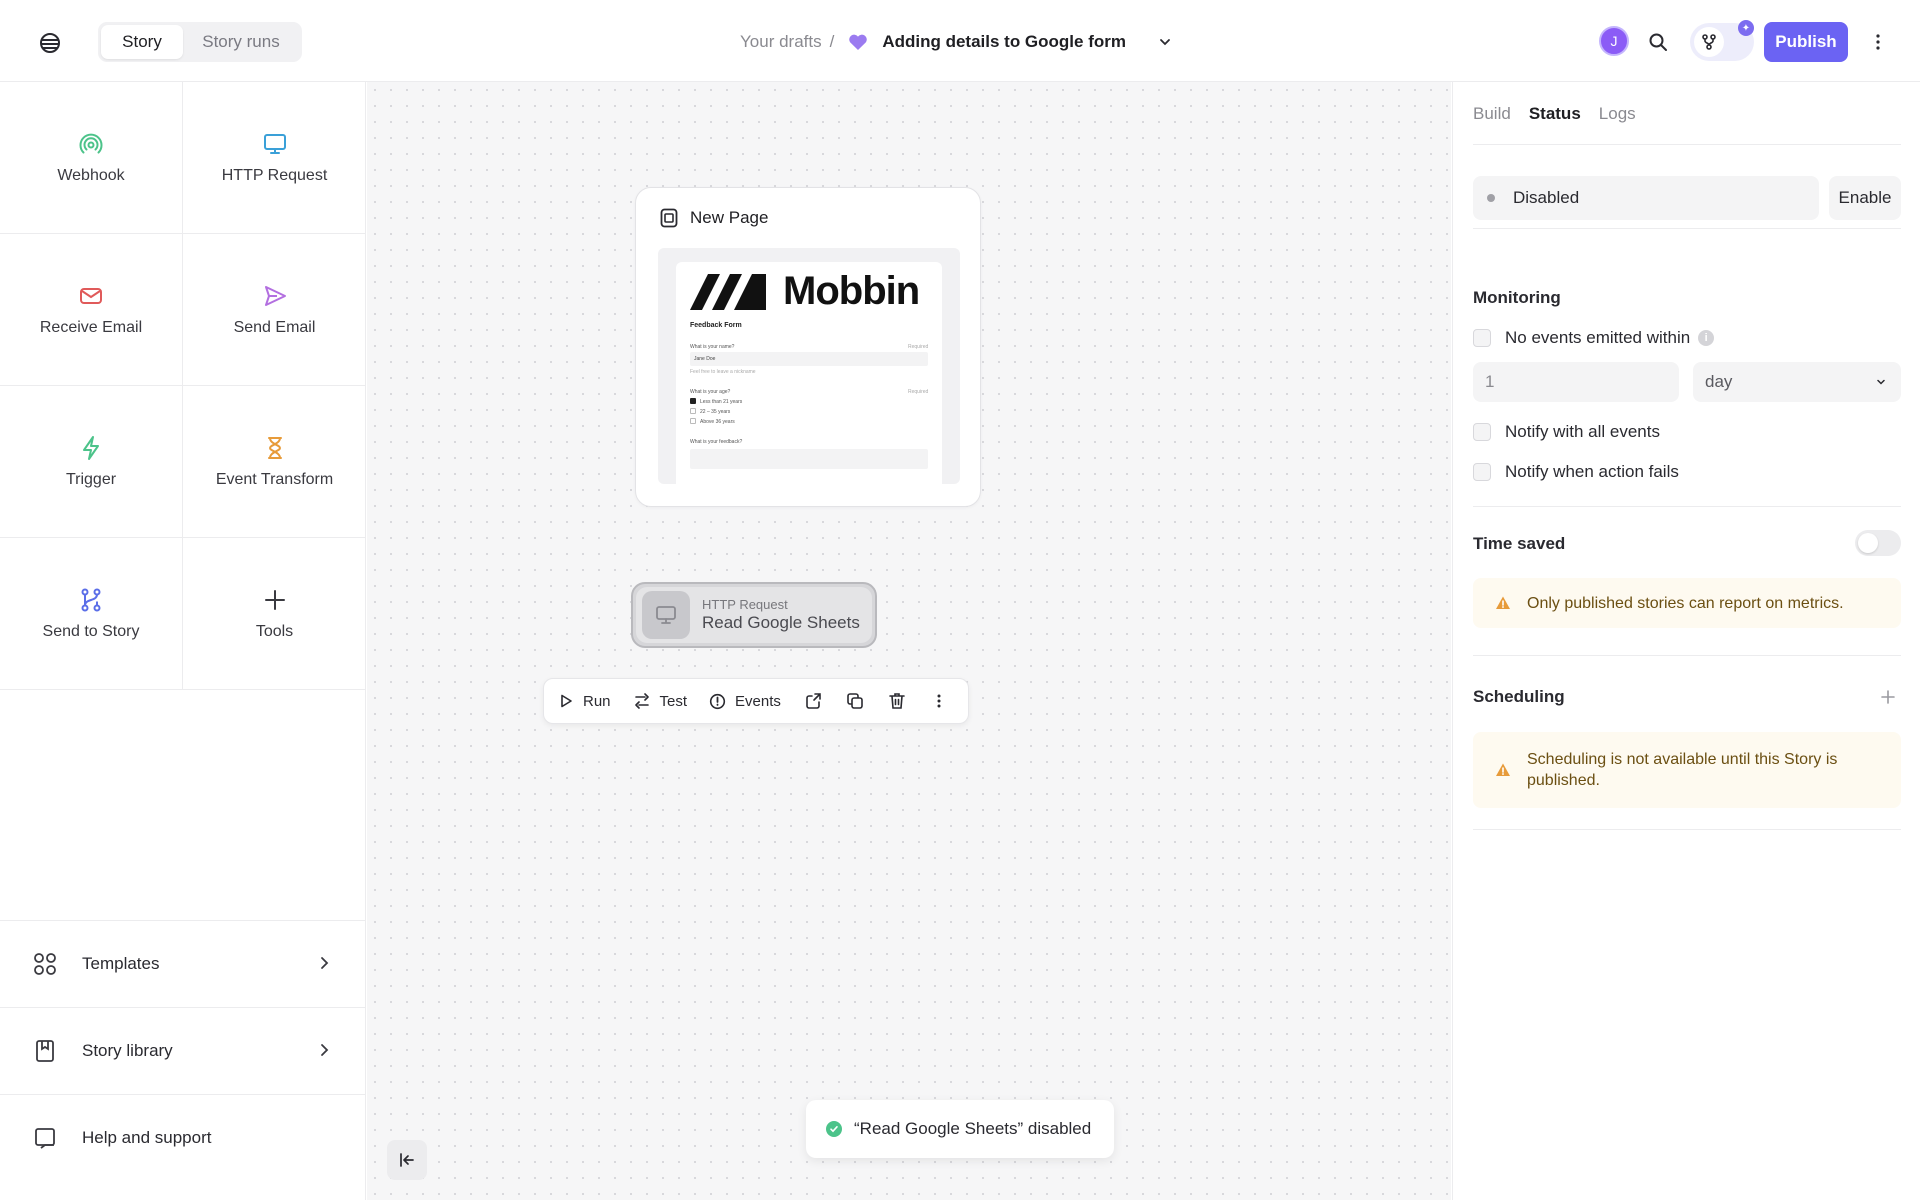 This screenshot has width=1920, height=1200. I want to click on breadcrumb-drafts: Your drafts, so click(781, 42).